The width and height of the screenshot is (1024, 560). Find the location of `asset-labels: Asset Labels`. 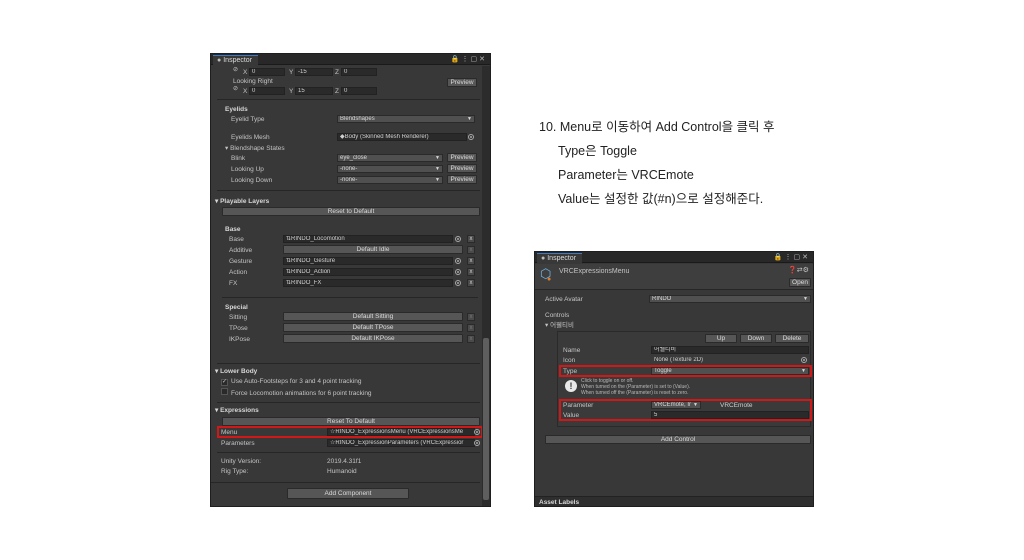

asset-labels: Asset Labels is located at coordinates (559, 502).